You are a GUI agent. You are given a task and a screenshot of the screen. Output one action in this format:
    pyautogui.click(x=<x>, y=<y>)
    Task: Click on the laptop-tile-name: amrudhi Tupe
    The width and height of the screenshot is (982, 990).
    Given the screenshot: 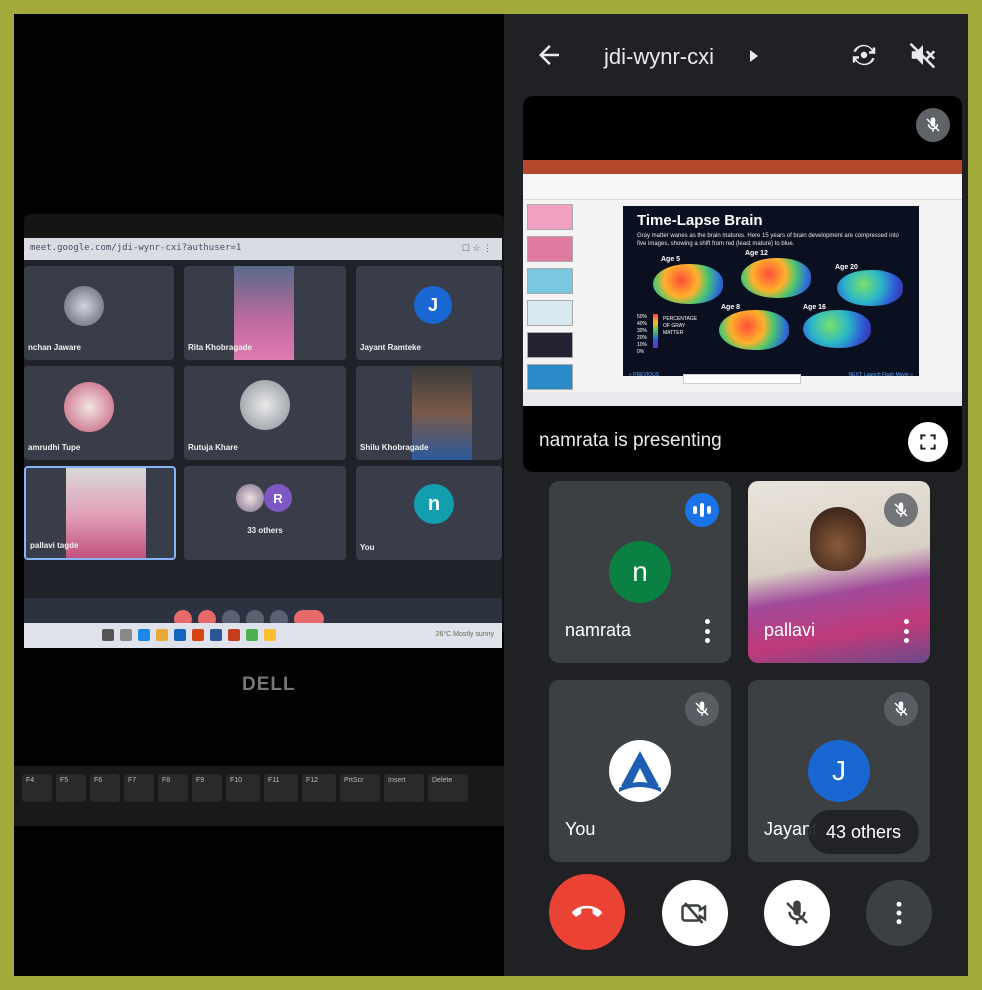 What is the action you would take?
    pyautogui.click(x=54, y=447)
    